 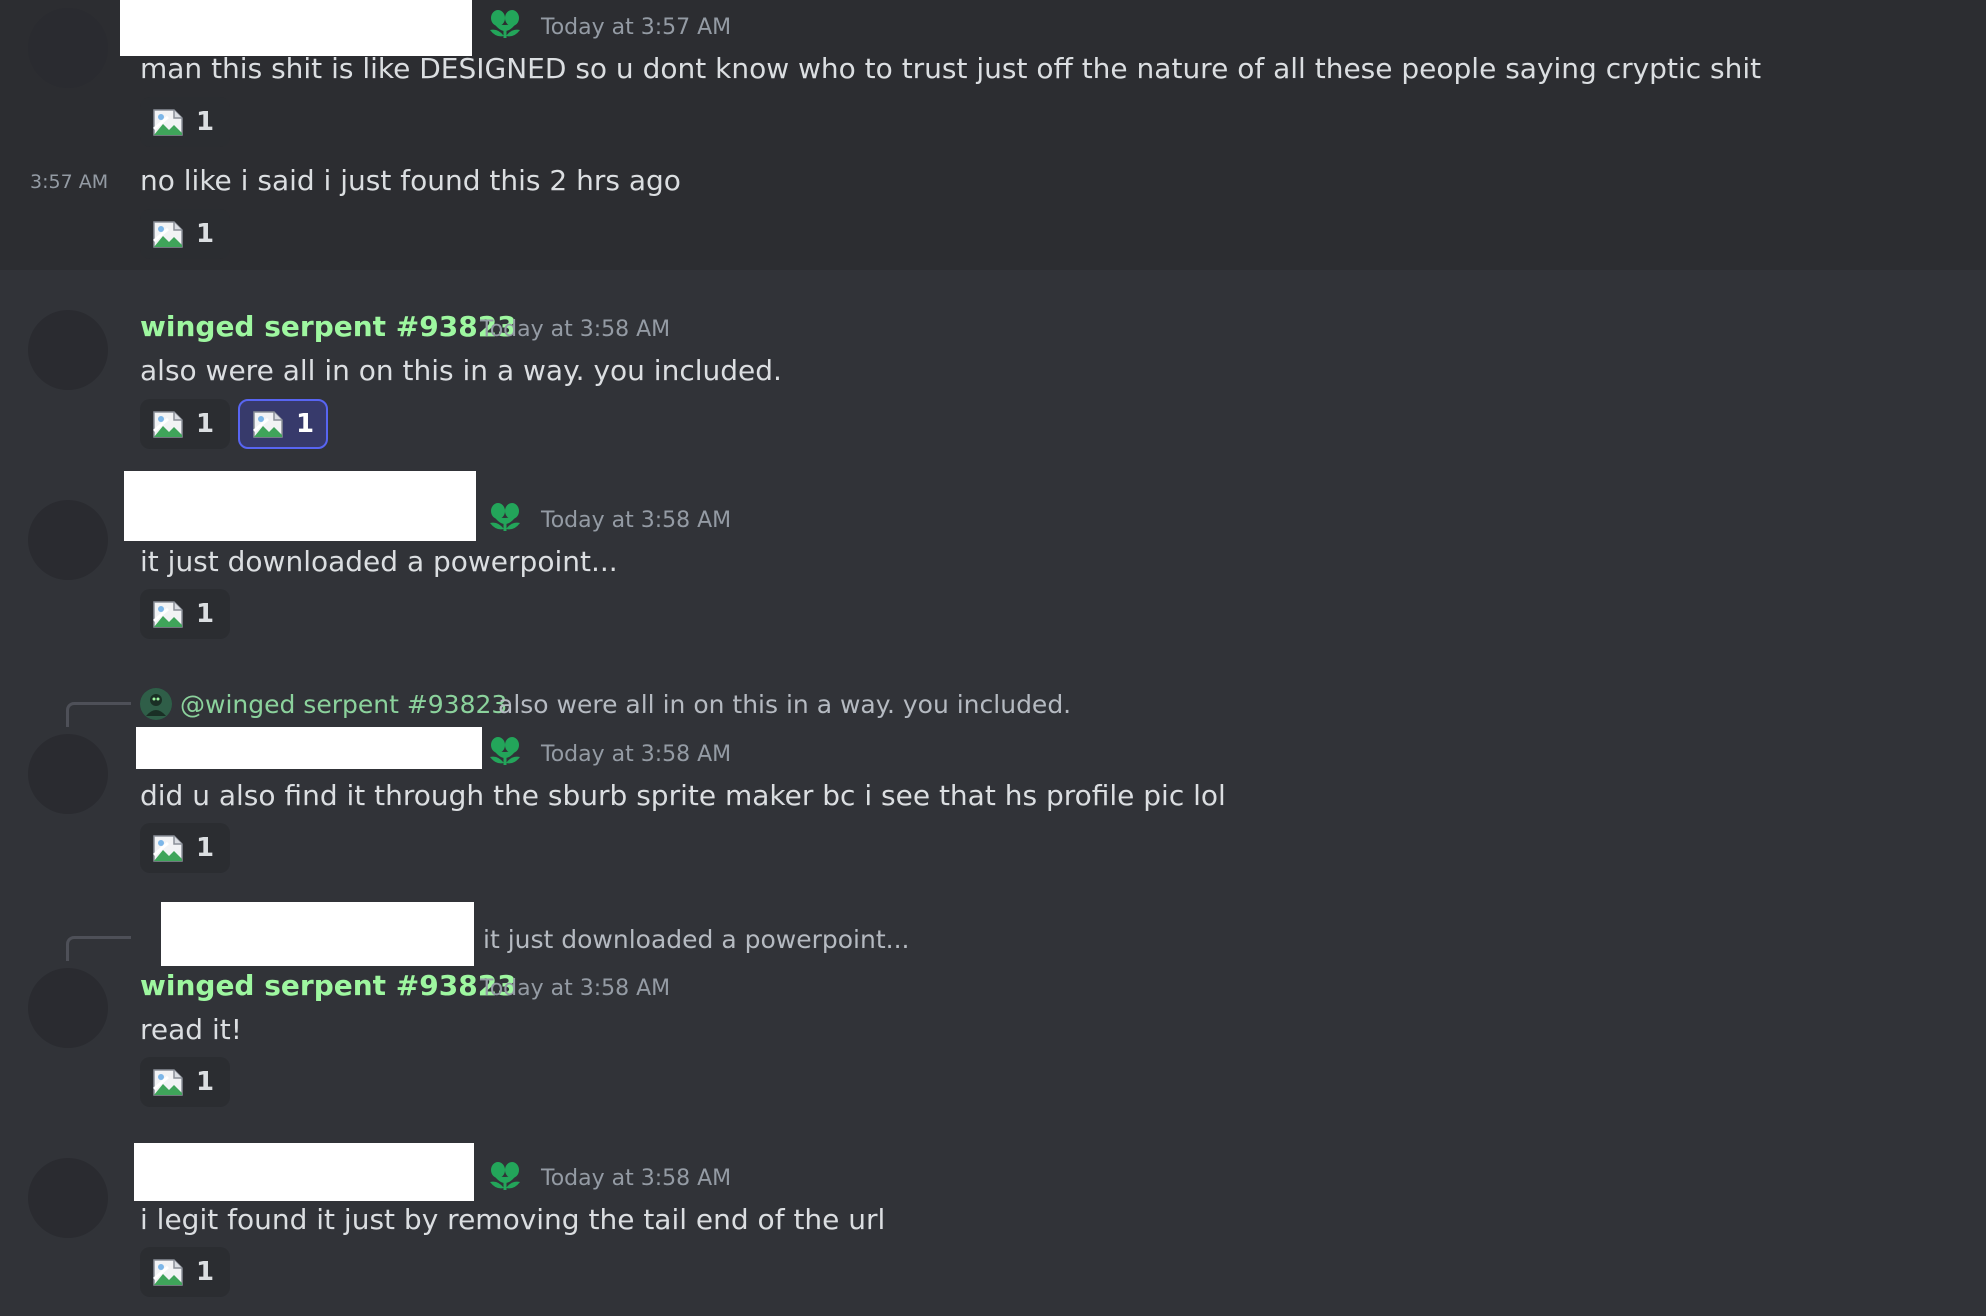 I want to click on redacted-reply-username, so click(x=317, y=934).